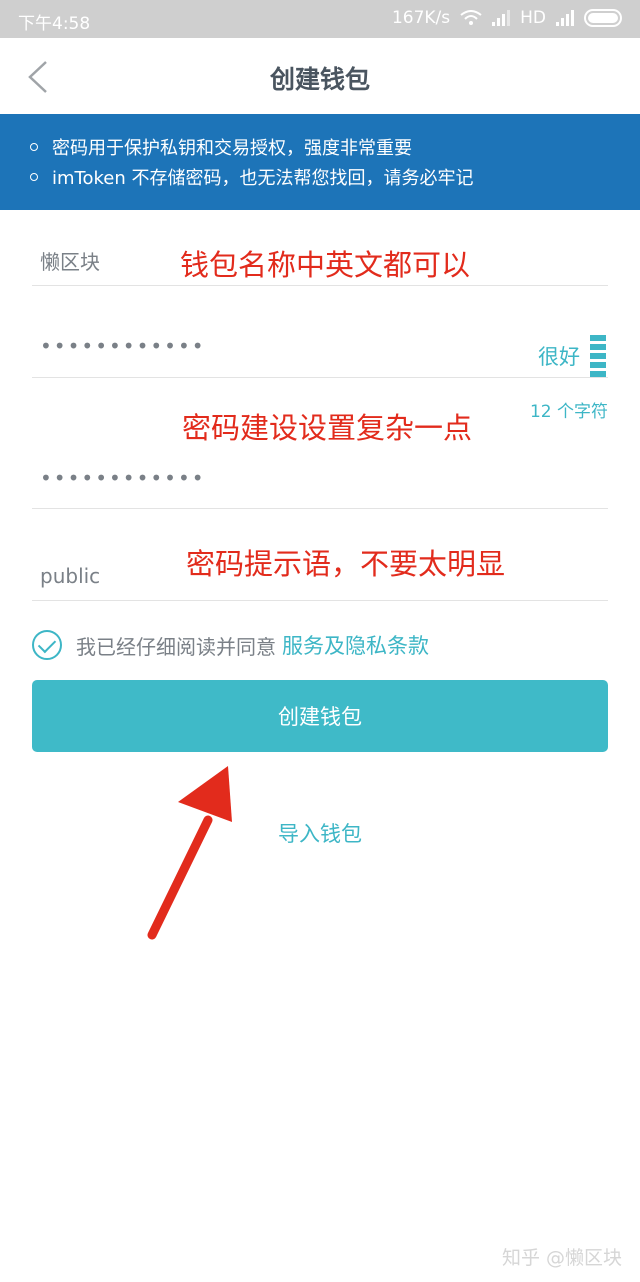 Image resolution: width=640 pixels, height=1282 pixels. I want to click on import-wallet-link: 导入钱包, so click(320, 833).